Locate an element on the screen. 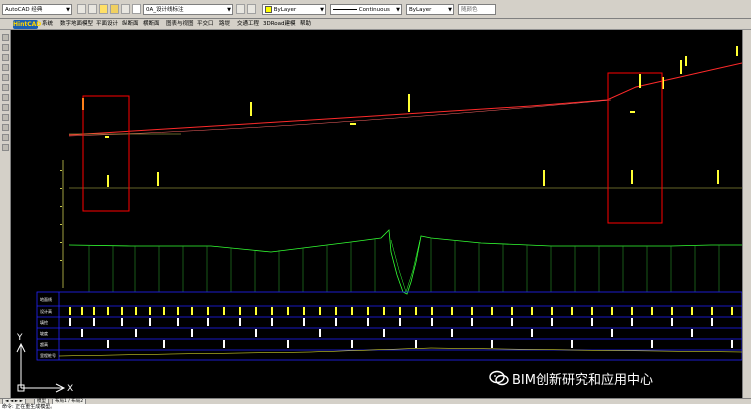 The image size is (751, 411). ucs-y-label: Y is located at coordinates (19, 338).